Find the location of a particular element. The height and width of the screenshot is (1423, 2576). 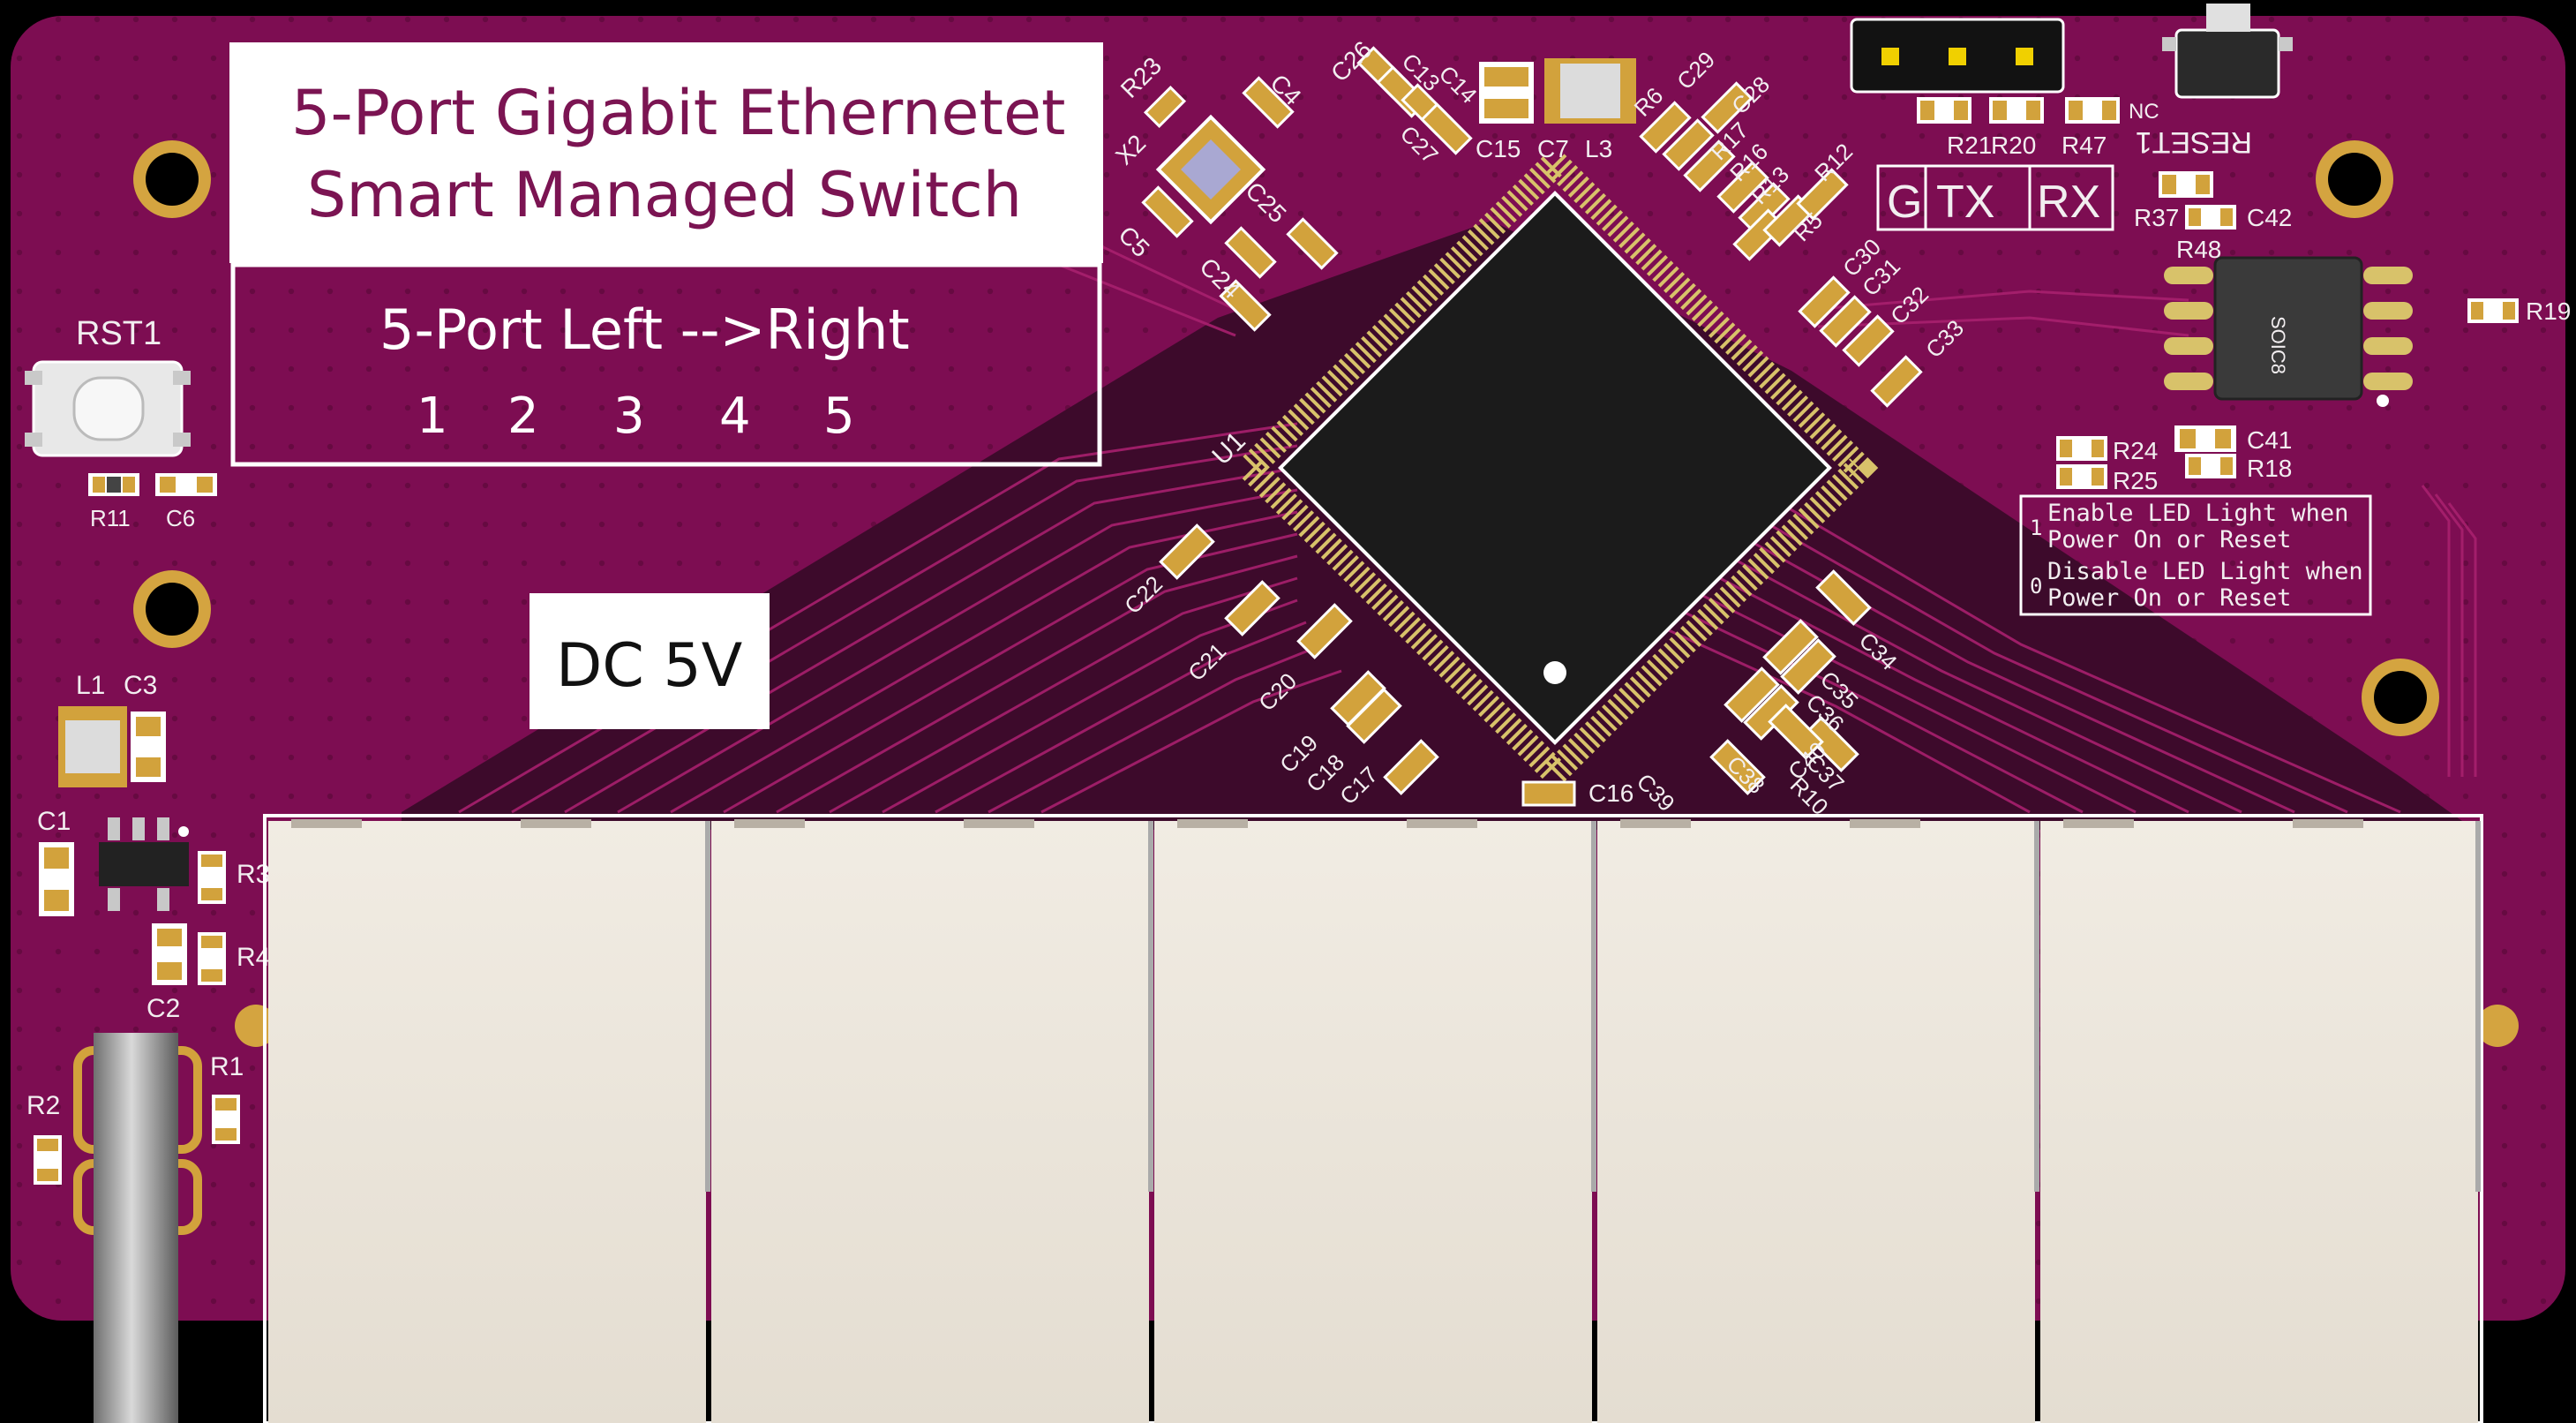

uart-label-tx: TX is located at coordinates (1965, 203).